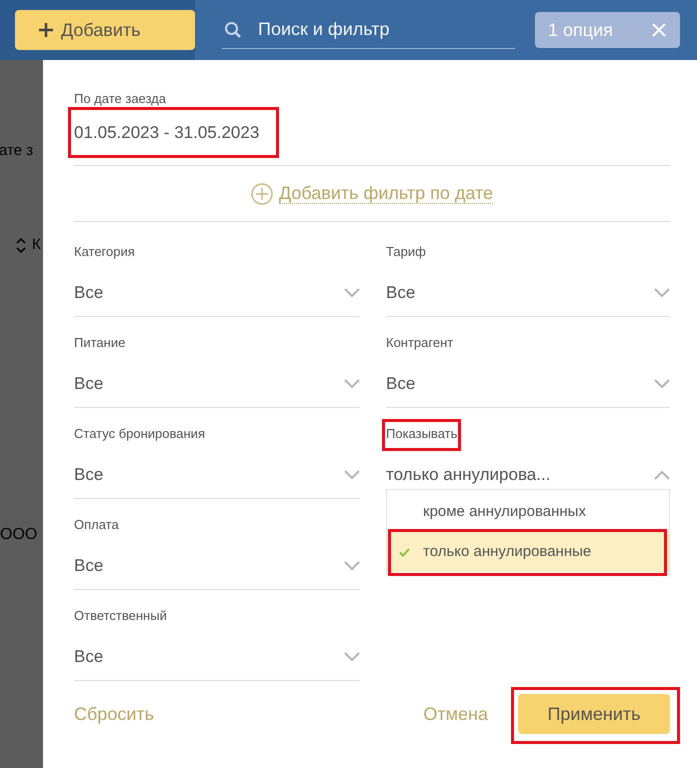  Describe the element at coordinates (404, 552) in the screenshot. I see `checkmark-icon` at that location.